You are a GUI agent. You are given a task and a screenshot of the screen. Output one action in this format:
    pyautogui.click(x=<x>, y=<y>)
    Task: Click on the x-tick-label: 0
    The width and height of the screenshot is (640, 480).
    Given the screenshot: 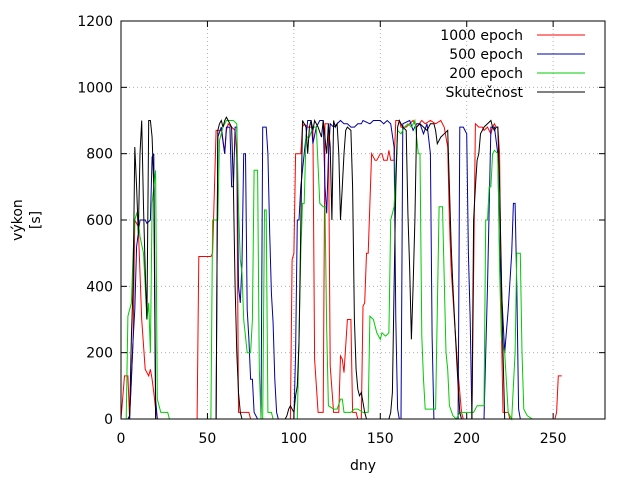 What is the action you would take?
    pyautogui.click(x=121, y=439)
    